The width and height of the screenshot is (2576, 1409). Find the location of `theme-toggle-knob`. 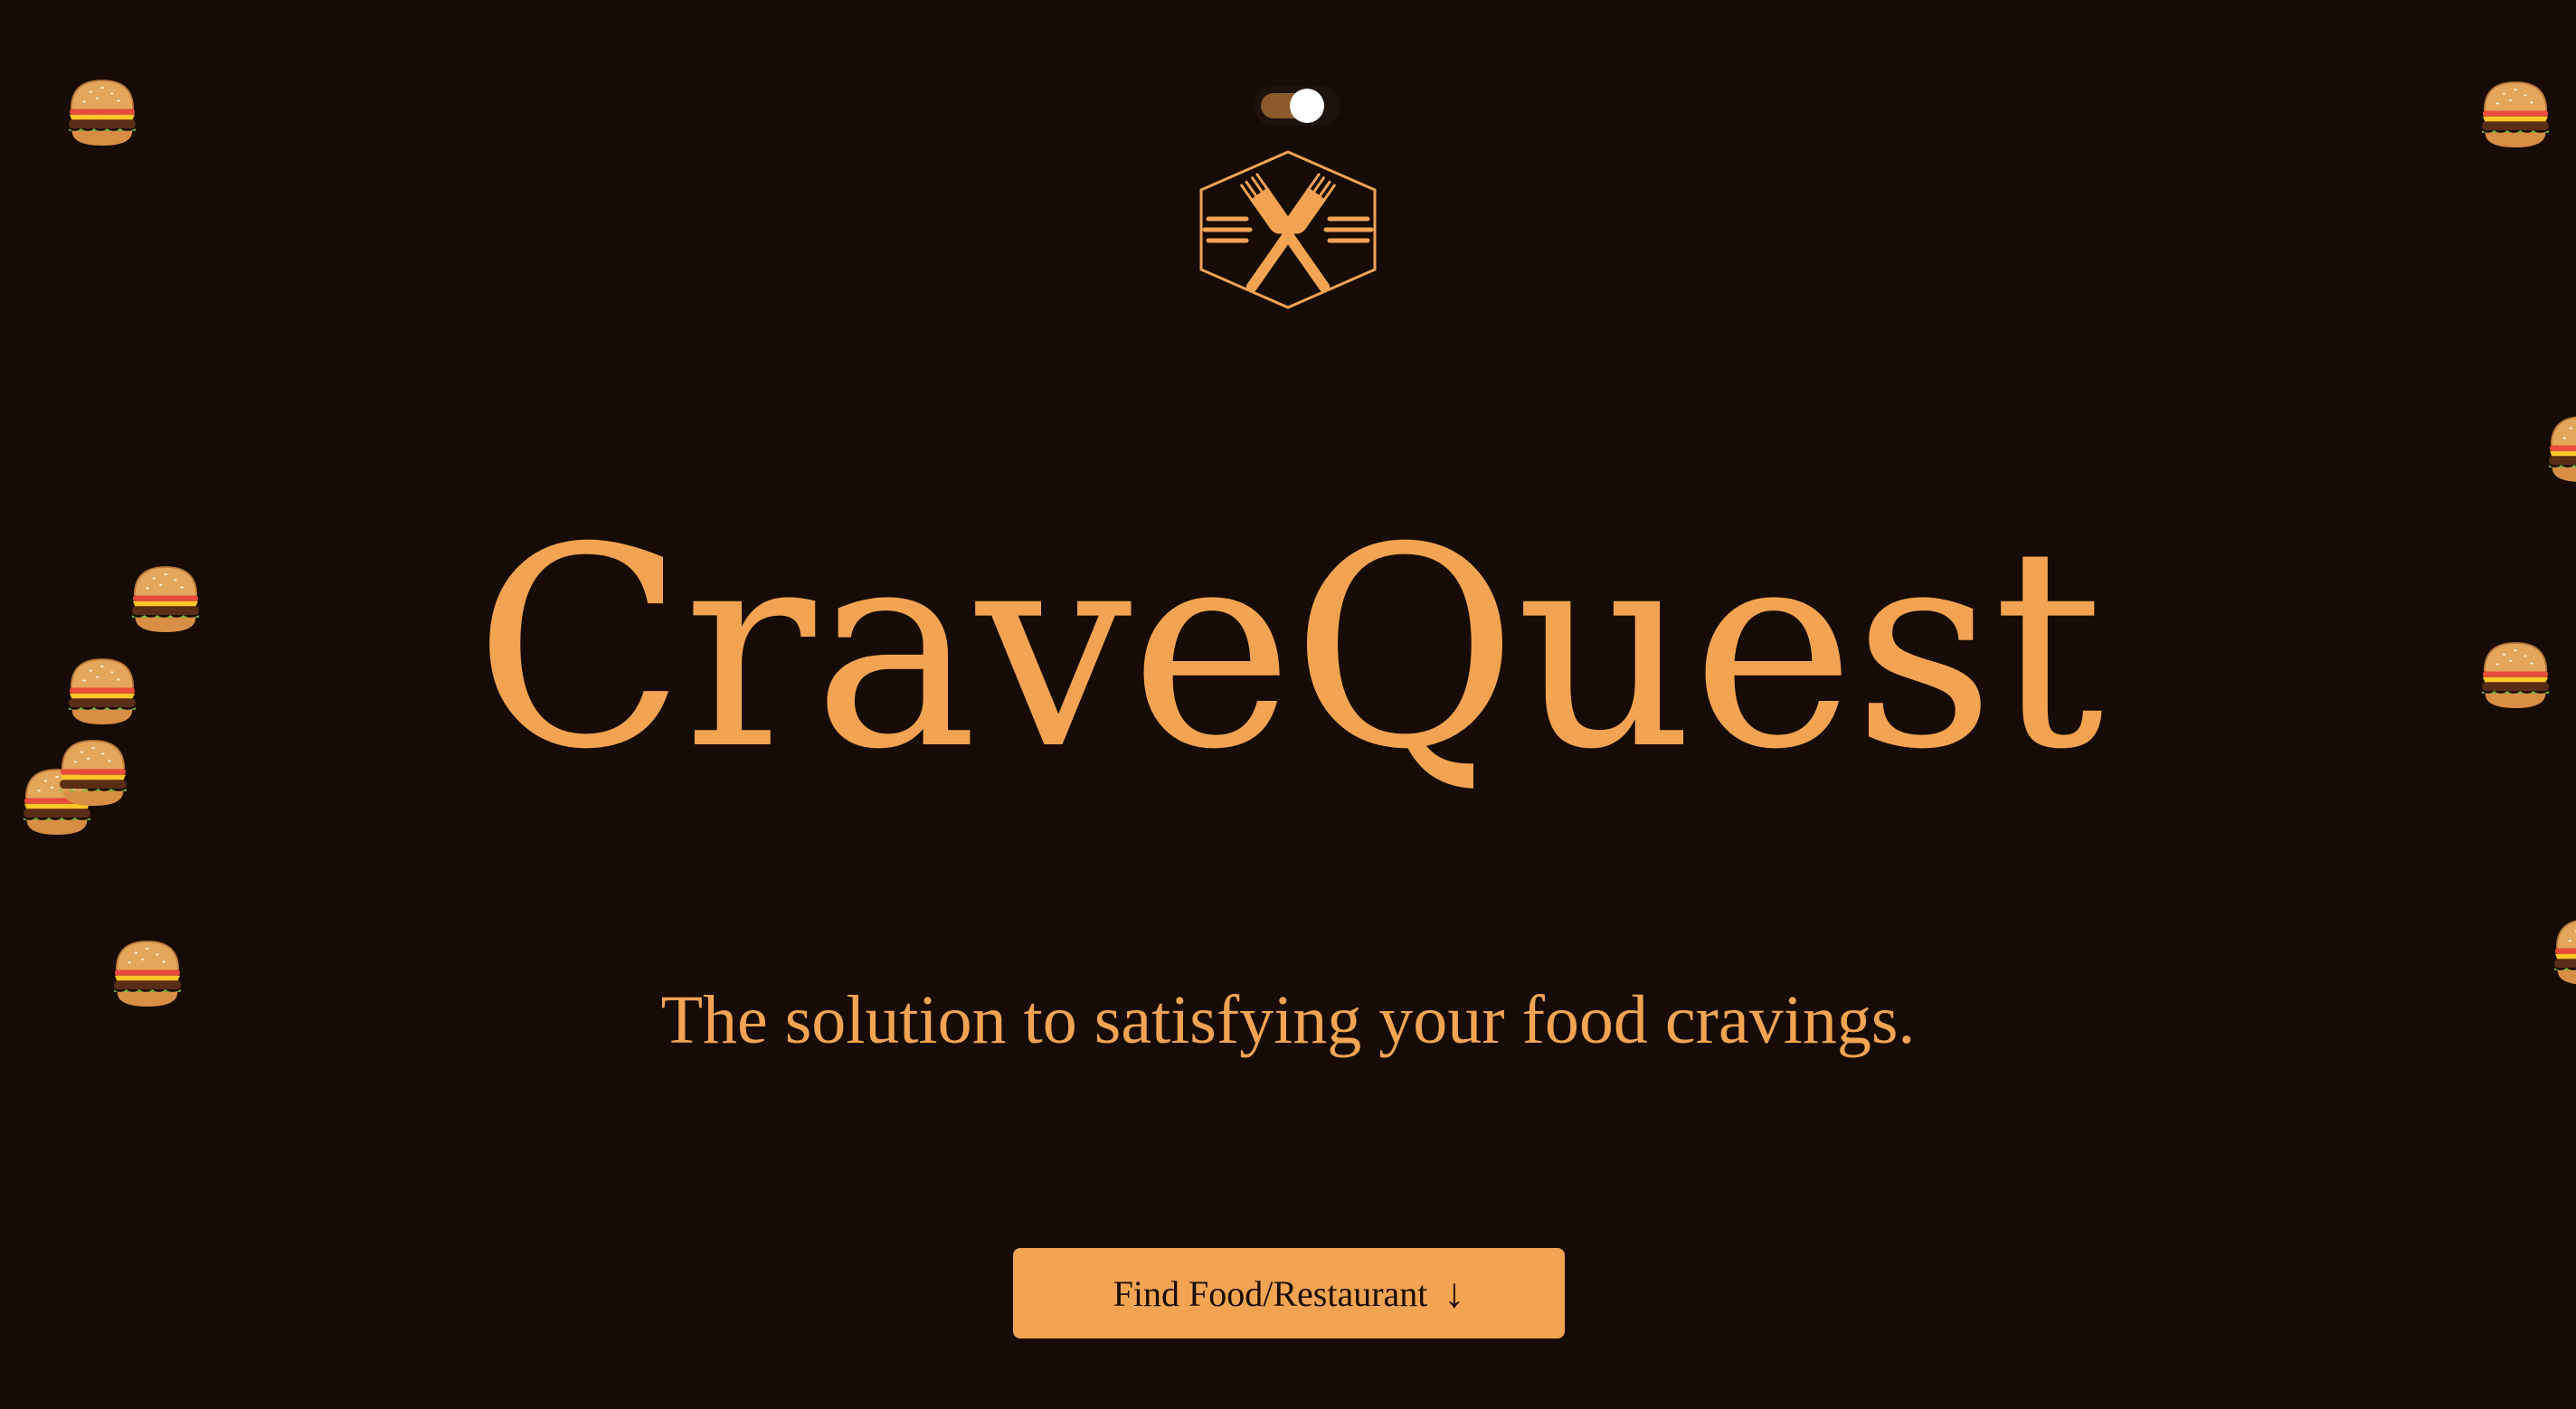

theme-toggle-knob is located at coordinates (1307, 106).